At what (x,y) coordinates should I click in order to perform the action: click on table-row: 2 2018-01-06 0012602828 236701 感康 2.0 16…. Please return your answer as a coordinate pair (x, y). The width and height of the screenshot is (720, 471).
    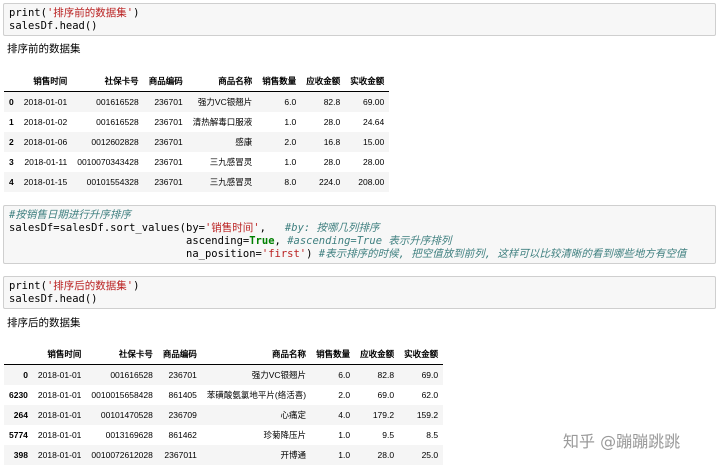
    Looking at the image, I should click on (197, 142).